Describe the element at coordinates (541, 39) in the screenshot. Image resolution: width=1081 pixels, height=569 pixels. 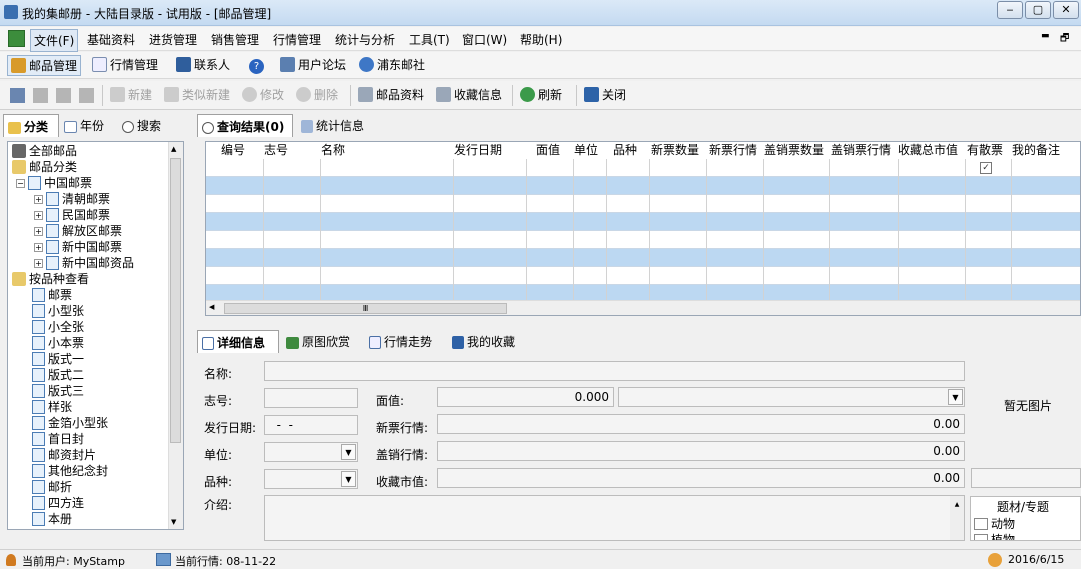
I see `menu-help: 帮助(H)` at that location.